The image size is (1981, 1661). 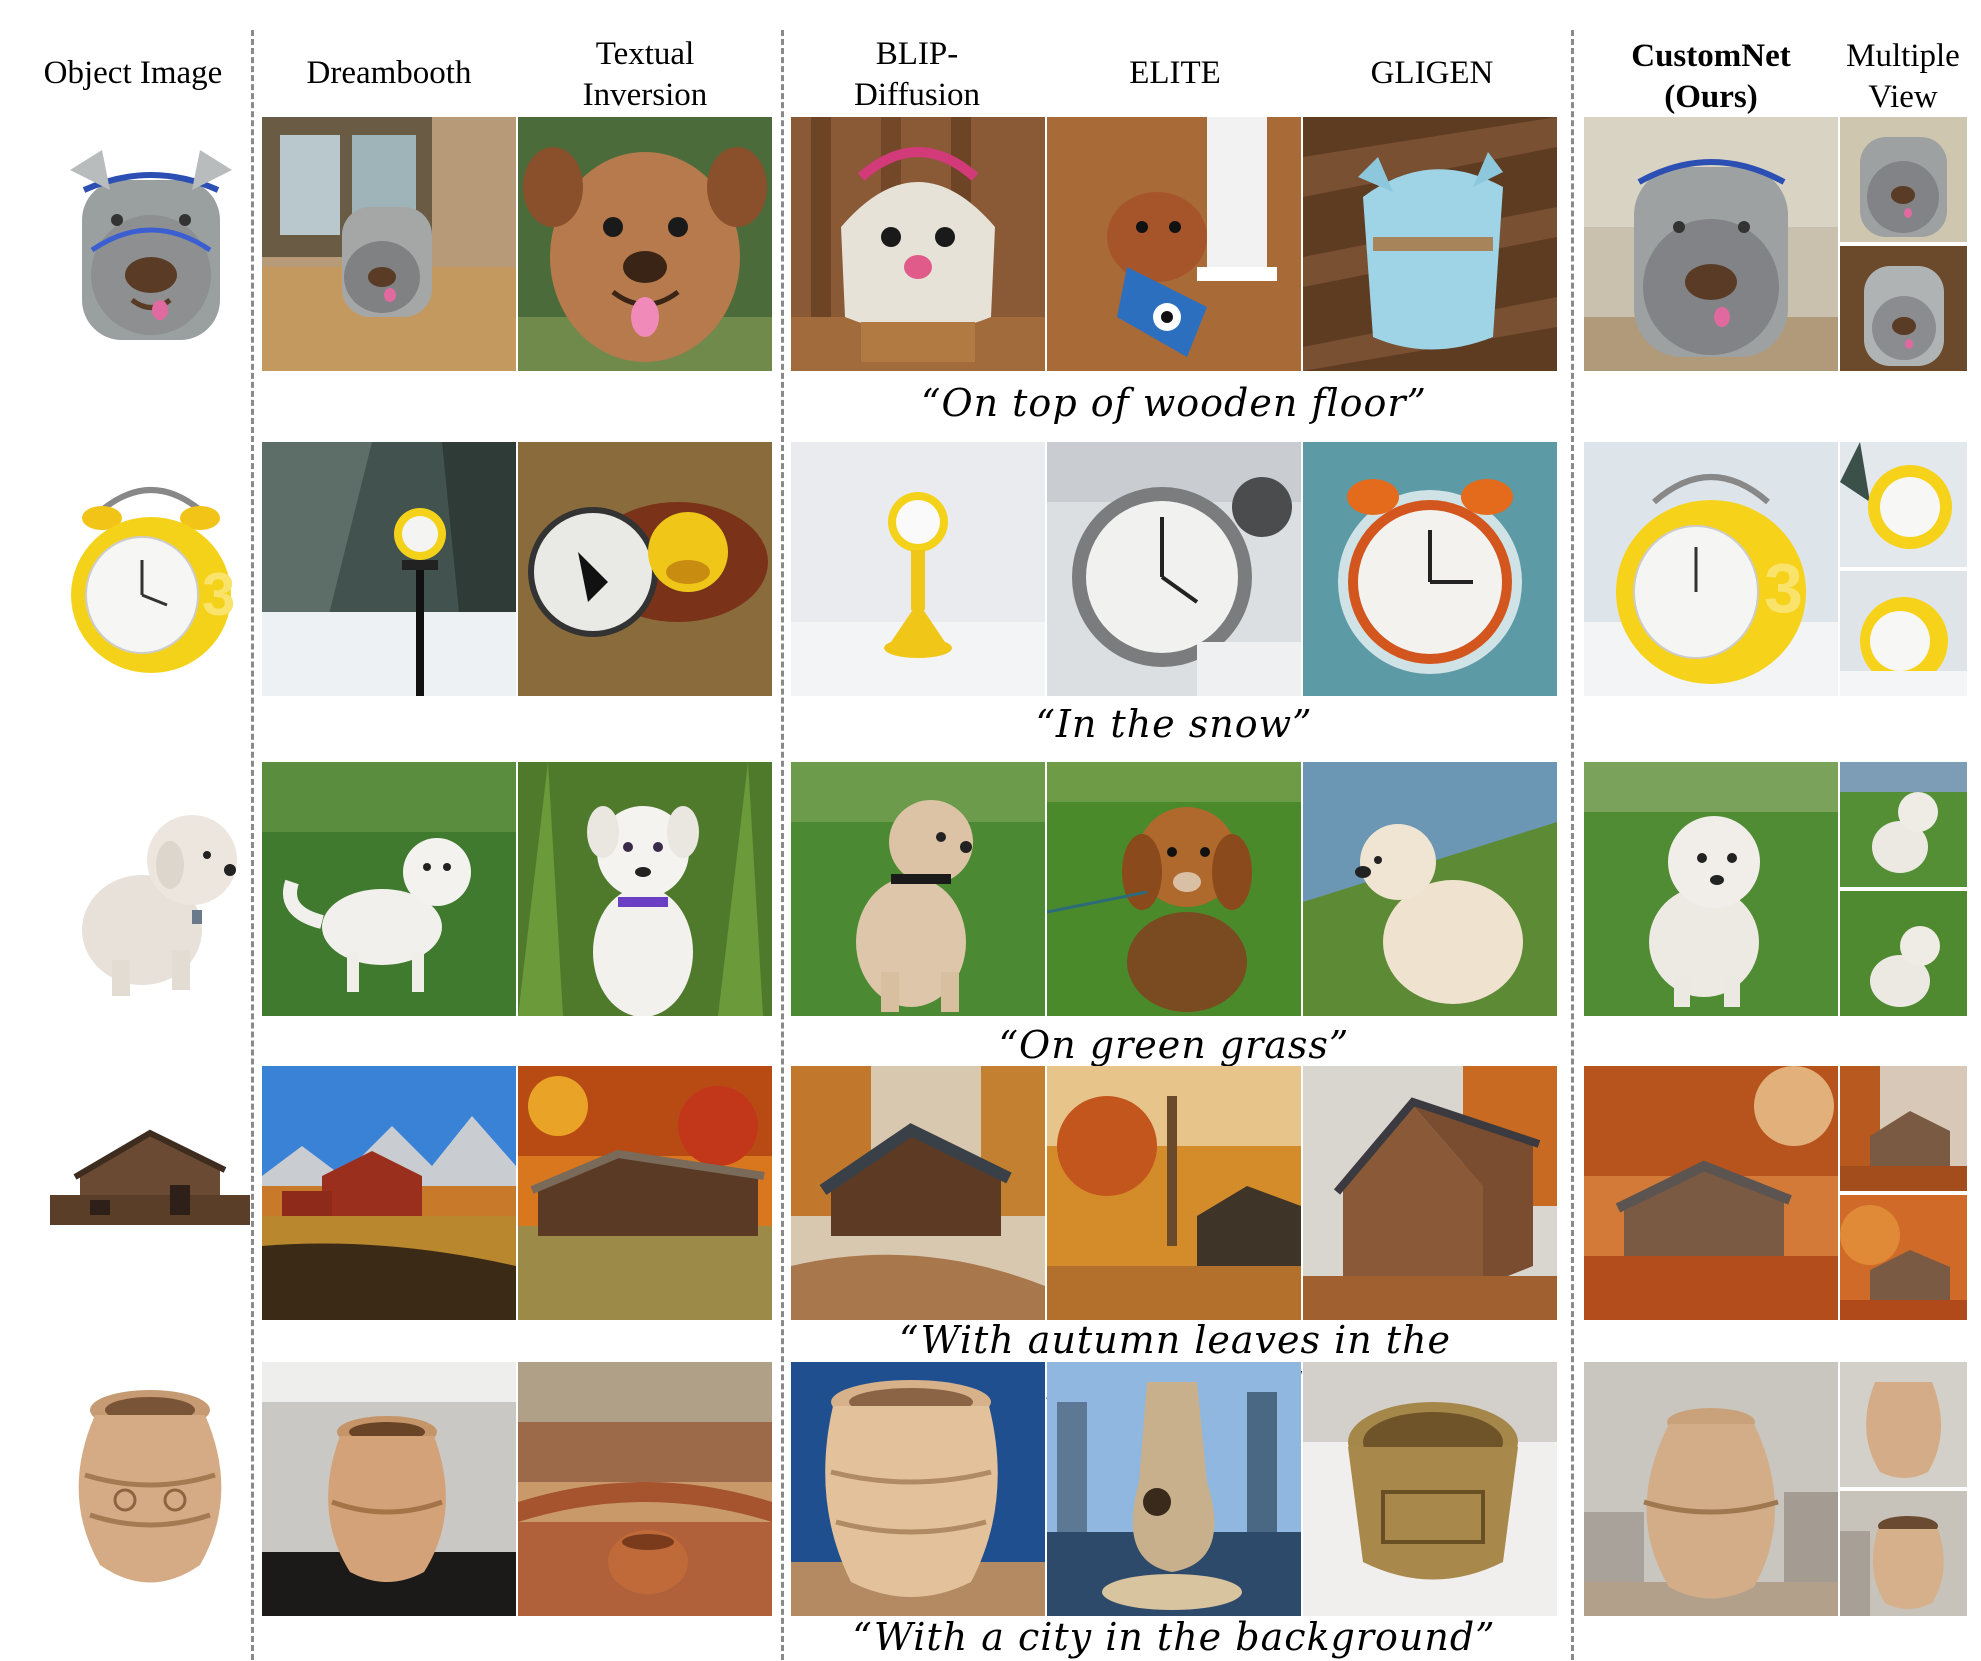 I want to click on customnet-backpack, so click(x=1711, y=244).